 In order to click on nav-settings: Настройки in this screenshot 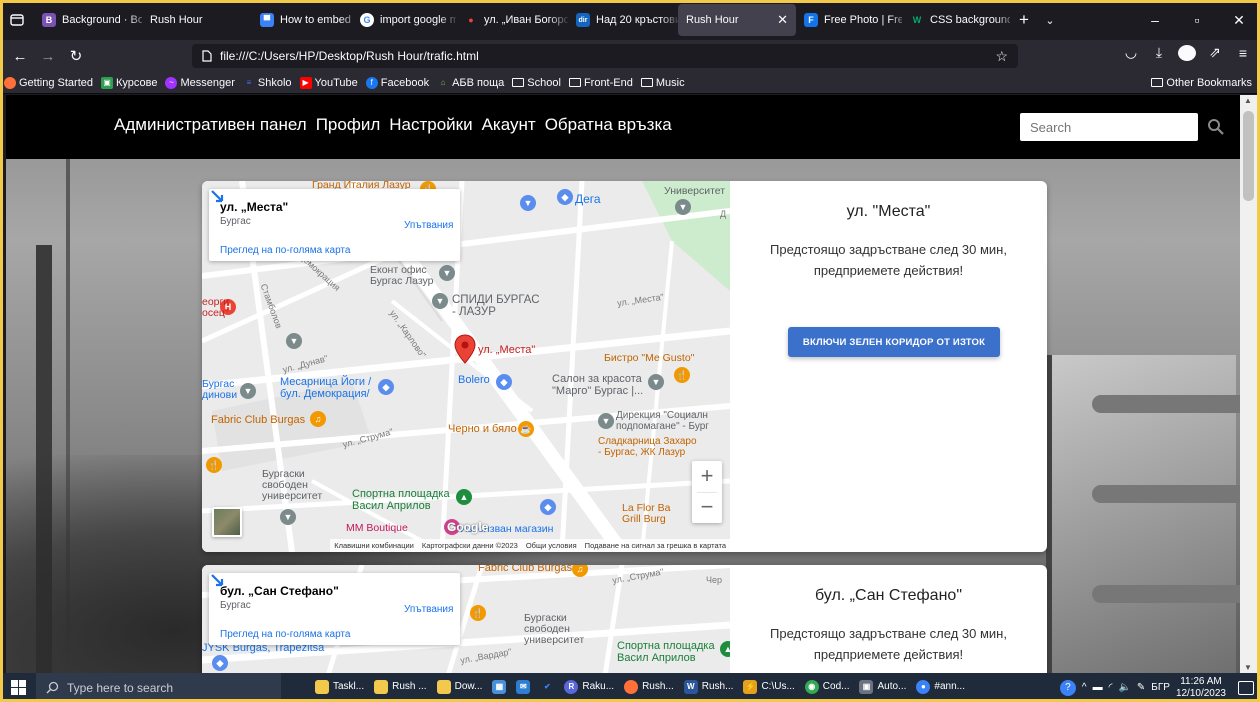, I will do `click(430, 125)`.